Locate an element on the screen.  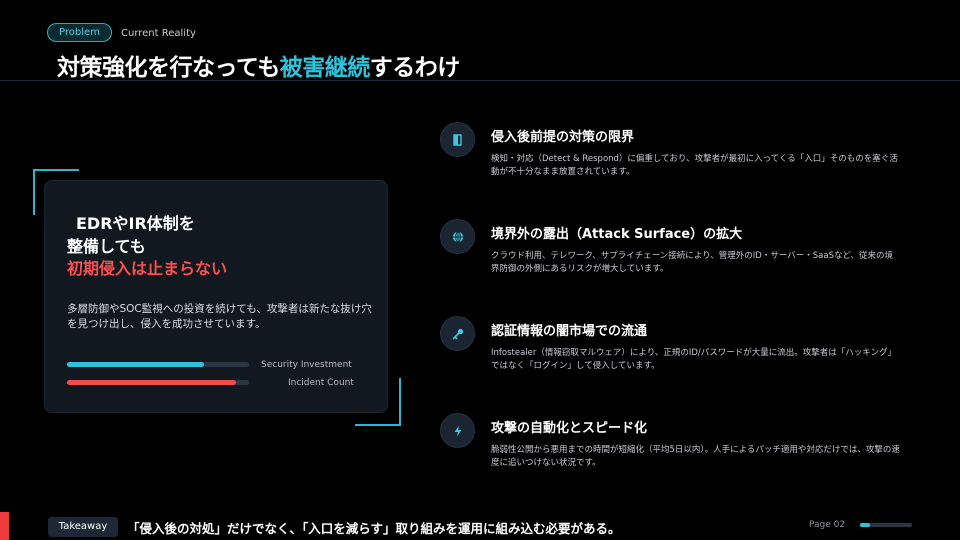
incident-count-bar is located at coordinates (158, 382).